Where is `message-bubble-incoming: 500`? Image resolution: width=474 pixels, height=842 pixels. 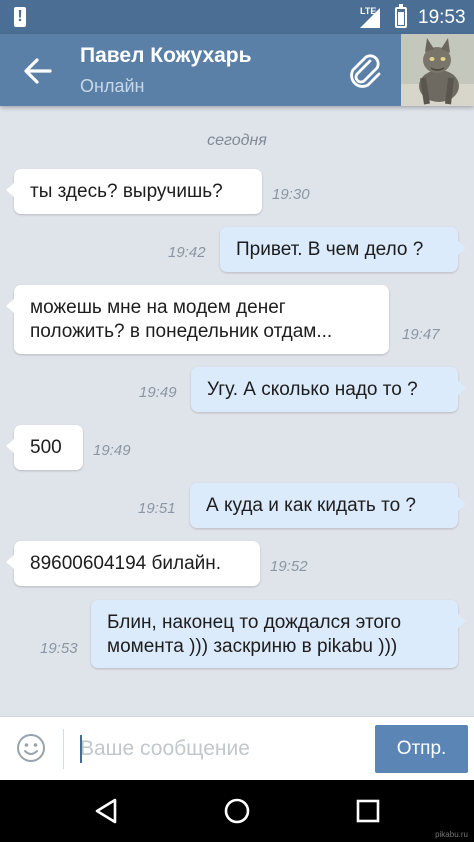 message-bubble-incoming: 500 is located at coordinates (44, 447).